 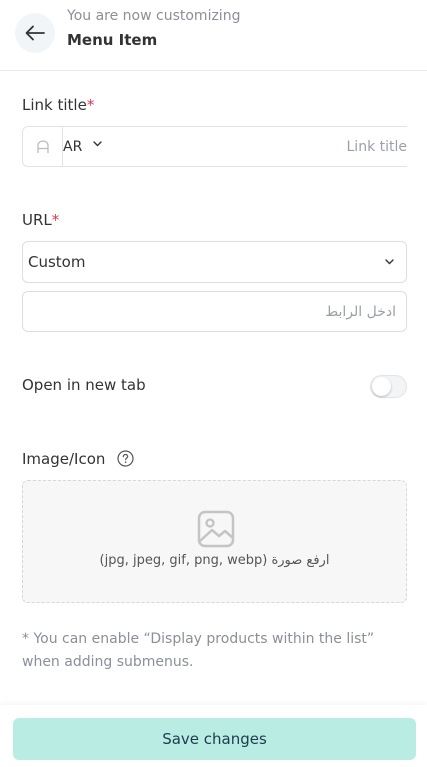 I want to click on footer: Save changes, so click(x=213, y=736).